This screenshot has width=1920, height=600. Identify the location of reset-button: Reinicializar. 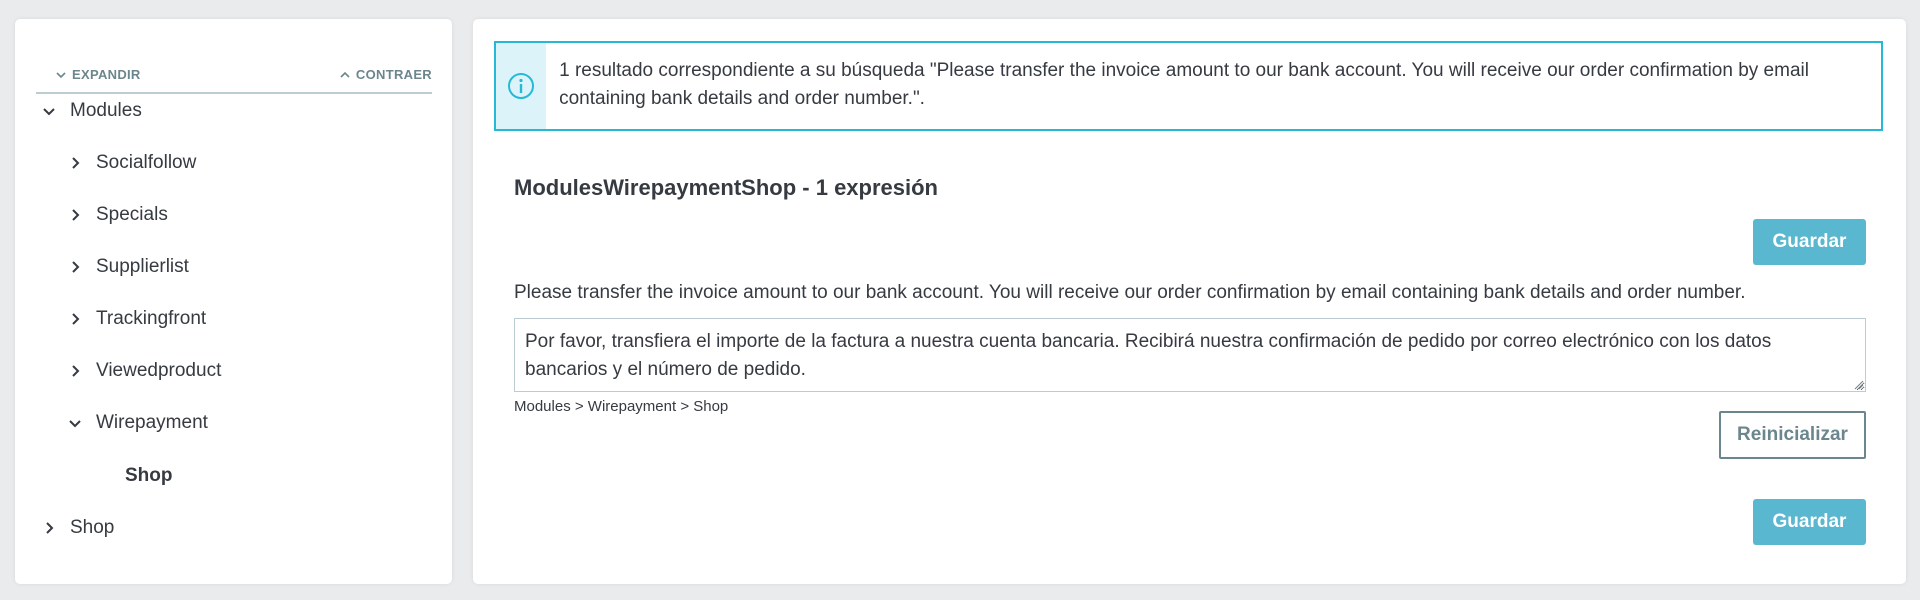
(1792, 435).